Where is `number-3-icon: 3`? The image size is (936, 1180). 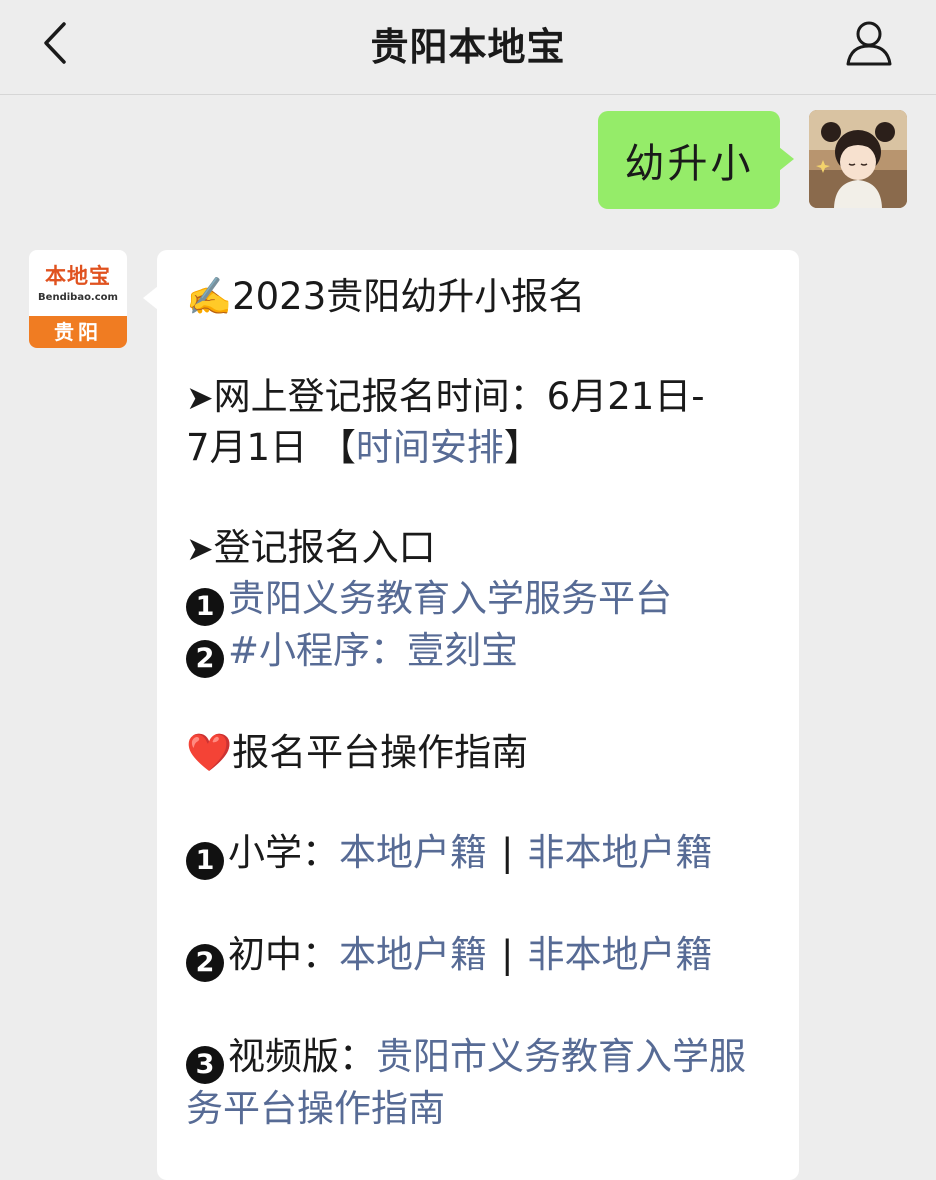 number-3-icon: 3 is located at coordinates (205, 1065).